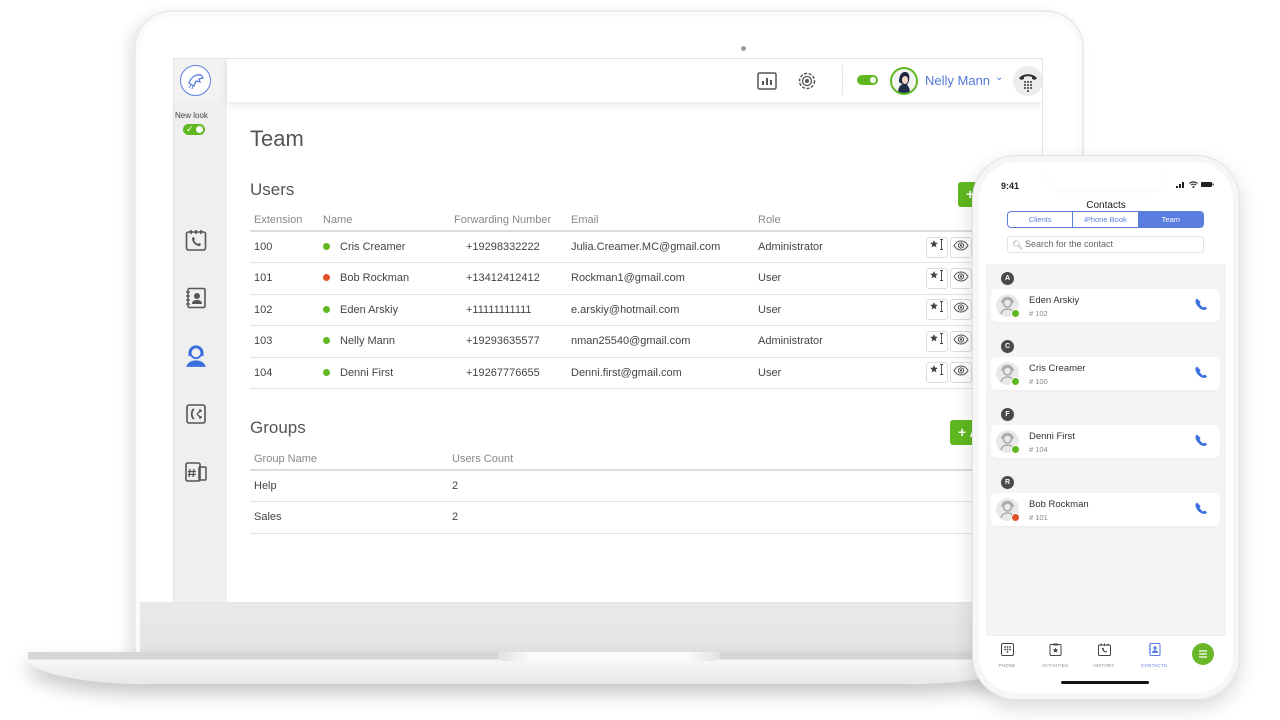 The width and height of the screenshot is (1280, 720). I want to click on contact-extension: # 100, so click(1038, 381).